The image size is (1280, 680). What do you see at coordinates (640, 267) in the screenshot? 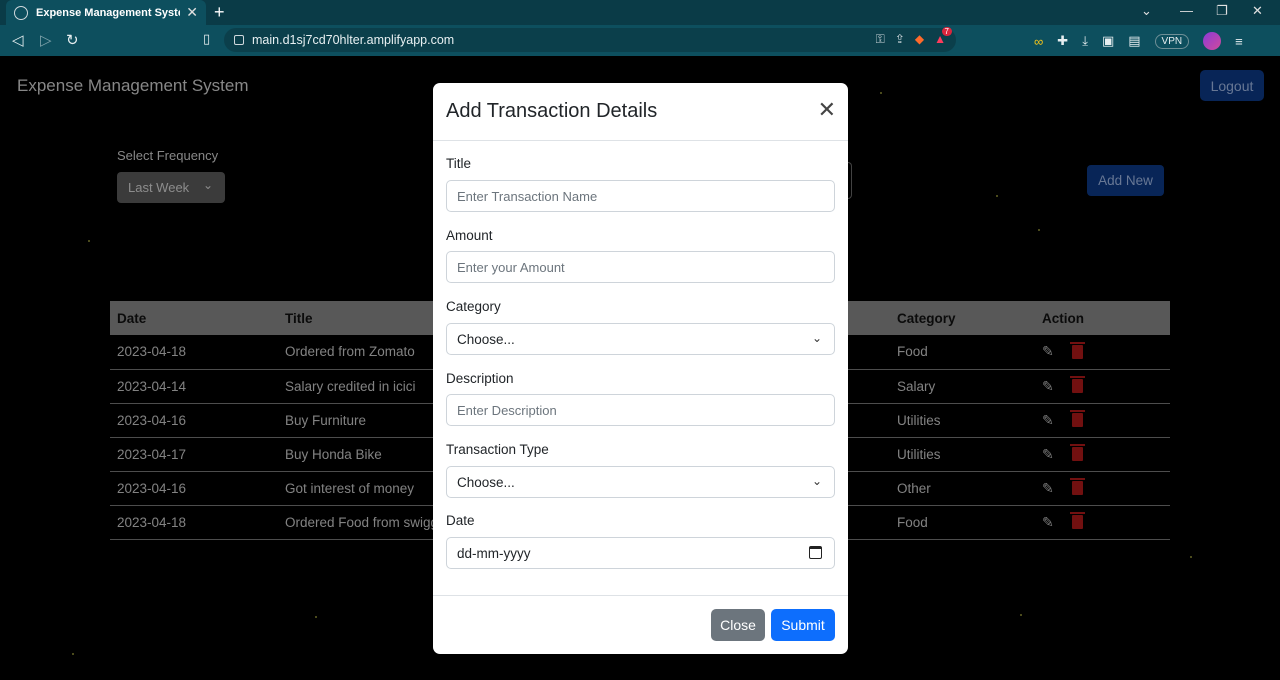
I see `amount-input` at bounding box center [640, 267].